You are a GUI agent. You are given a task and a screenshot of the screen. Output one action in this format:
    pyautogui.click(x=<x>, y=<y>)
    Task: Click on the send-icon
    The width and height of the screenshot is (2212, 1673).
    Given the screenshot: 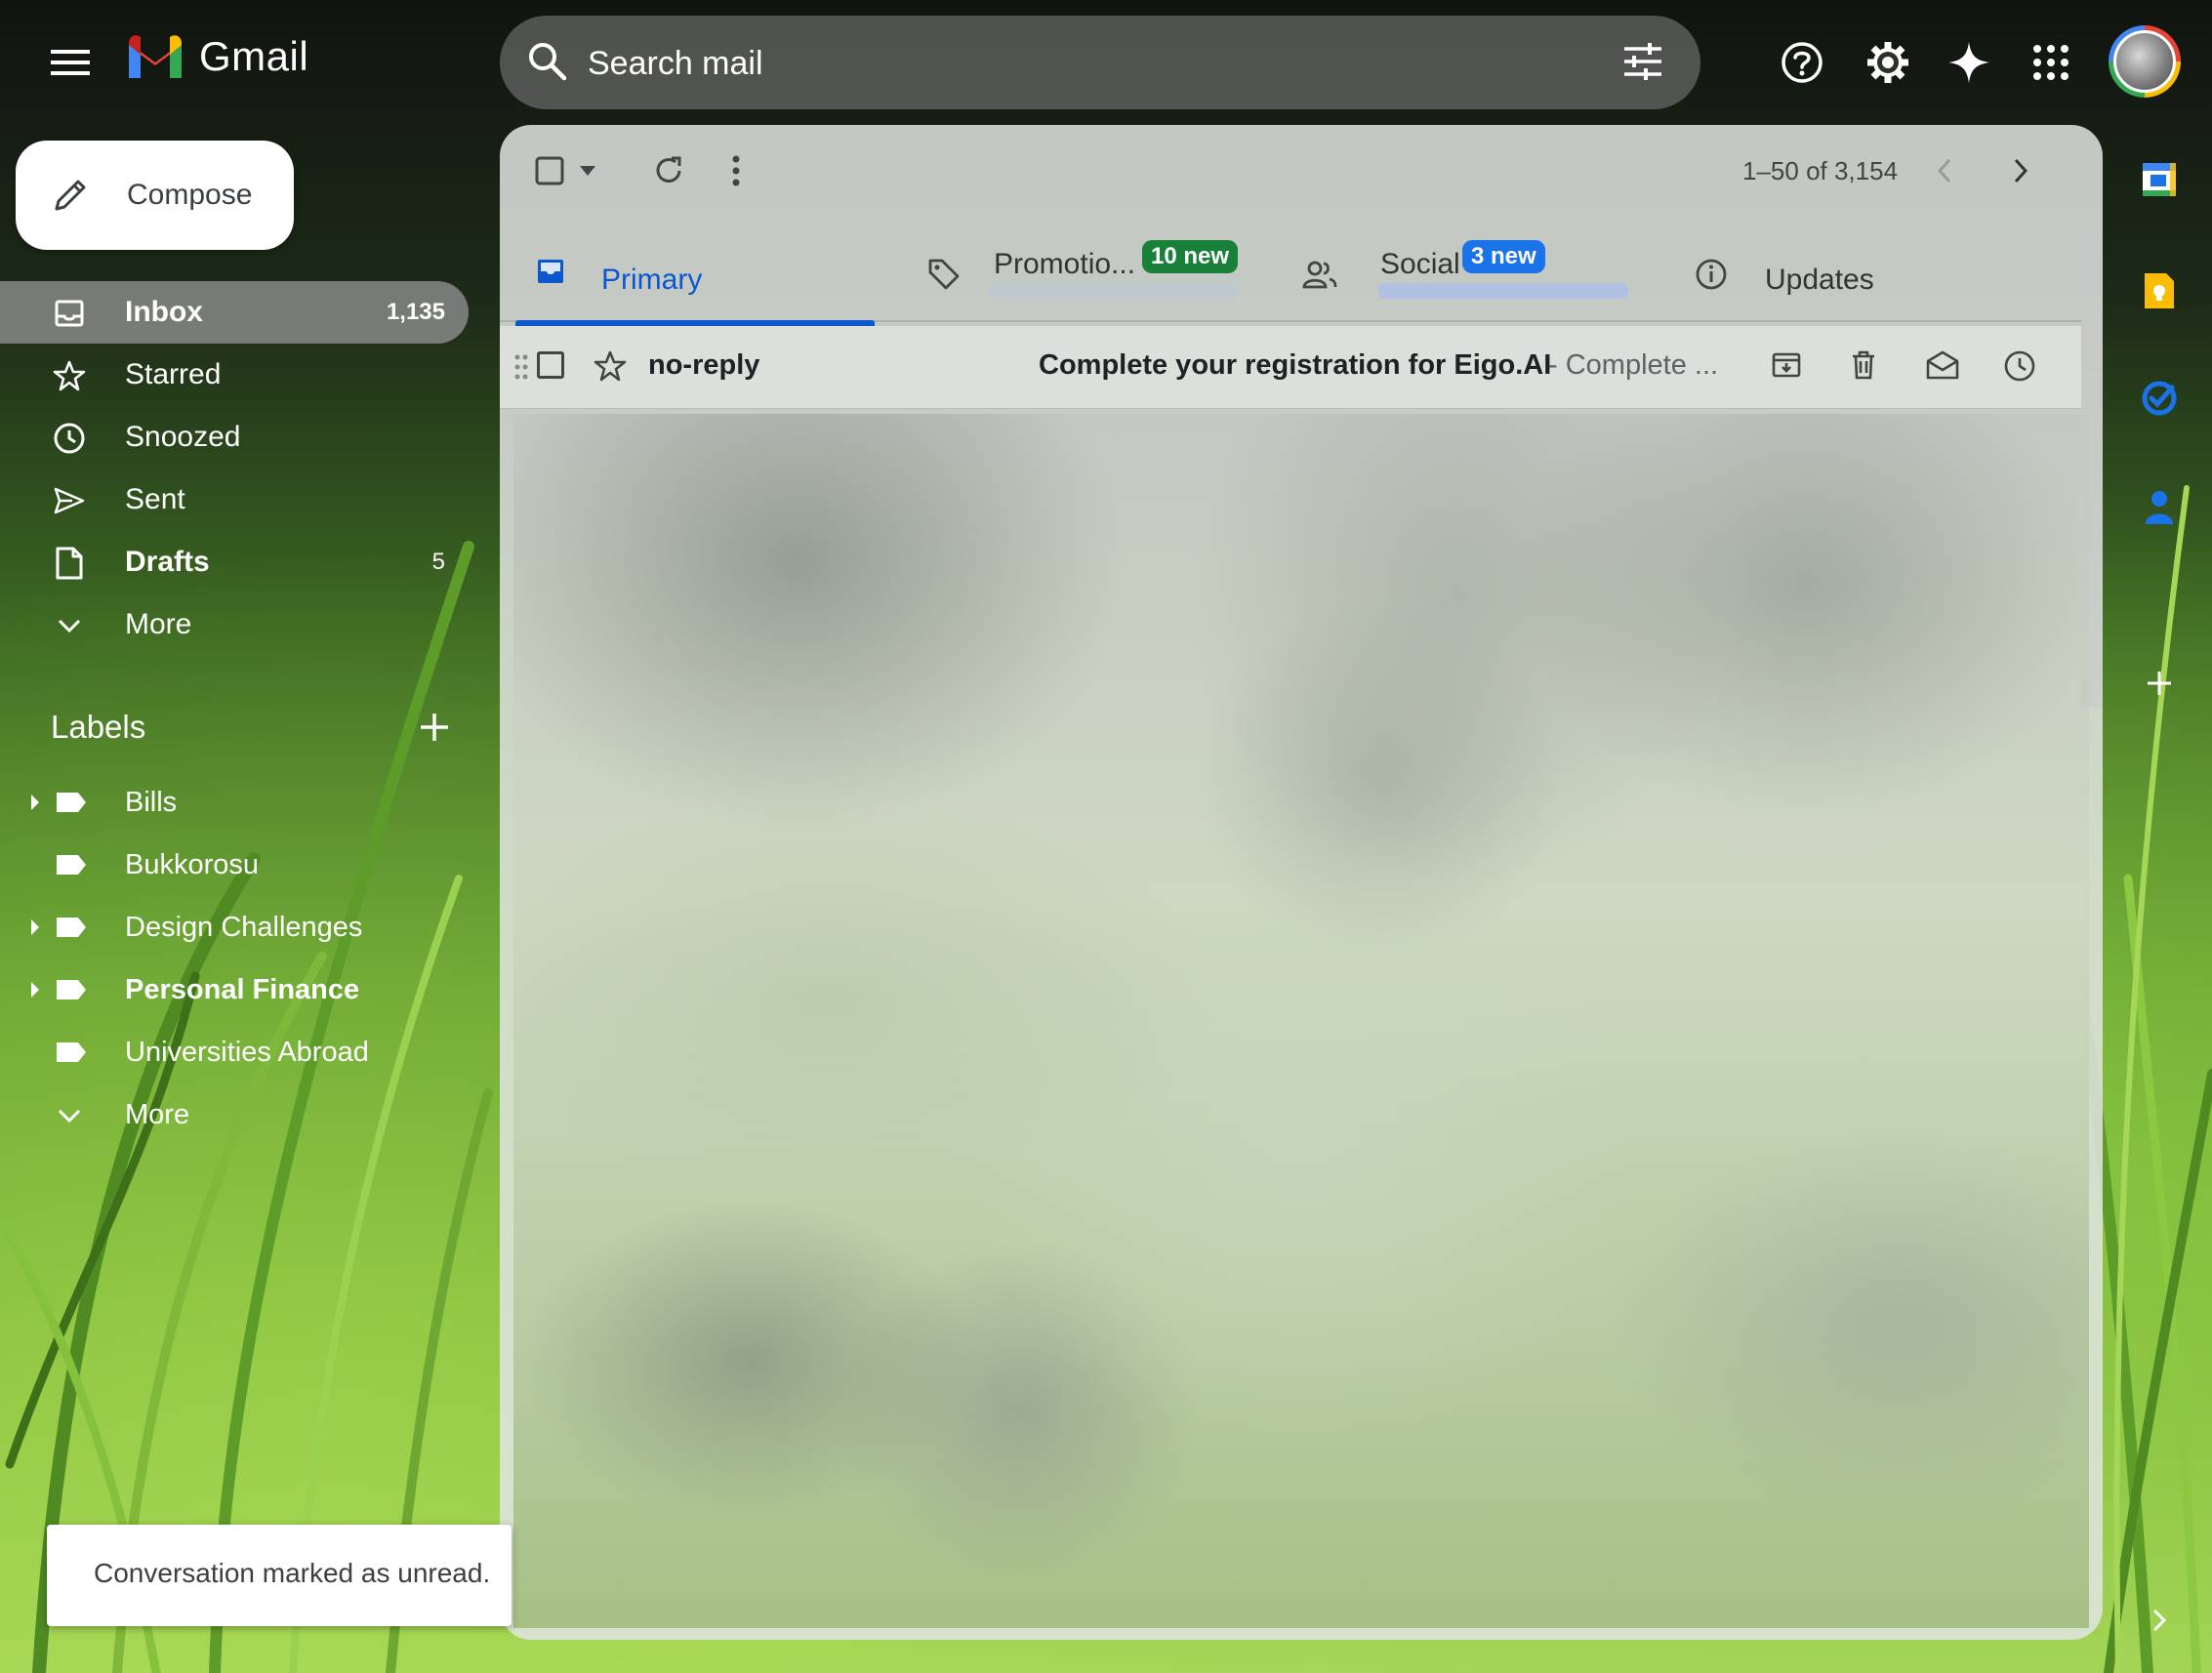 What is the action you would take?
    pyautogui.click(x=69, y=501)
    